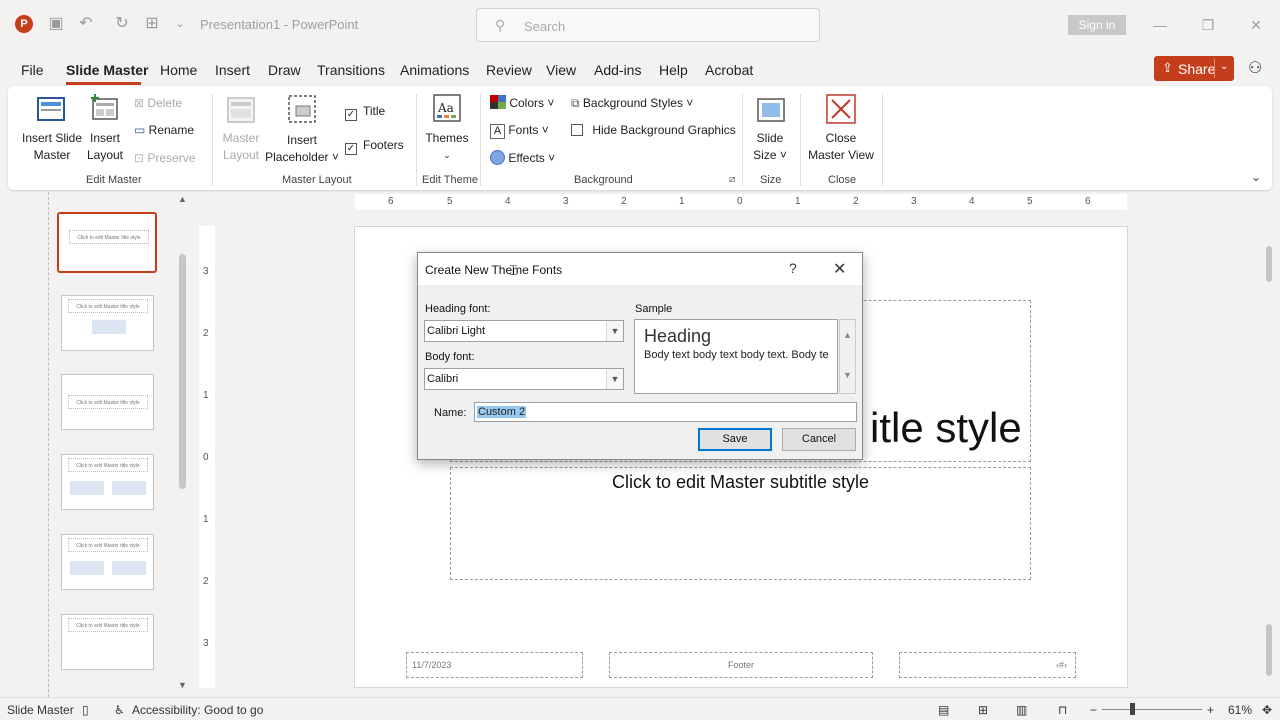 This screenshot has width=1280, height=720. What do you see at coordinates (1256, 177) in the screenshot?
I see `ribbon-collapse-chevron-icon: ⌄` at bounding box center [1256, 177].